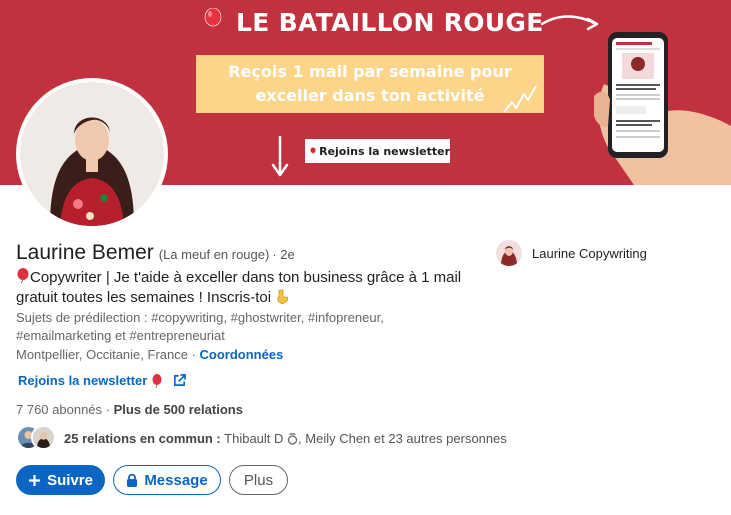 The height and width of the screenshot is (515, 731). I want to click on relations-count: Plus de 500 relations, so click(178, 409).